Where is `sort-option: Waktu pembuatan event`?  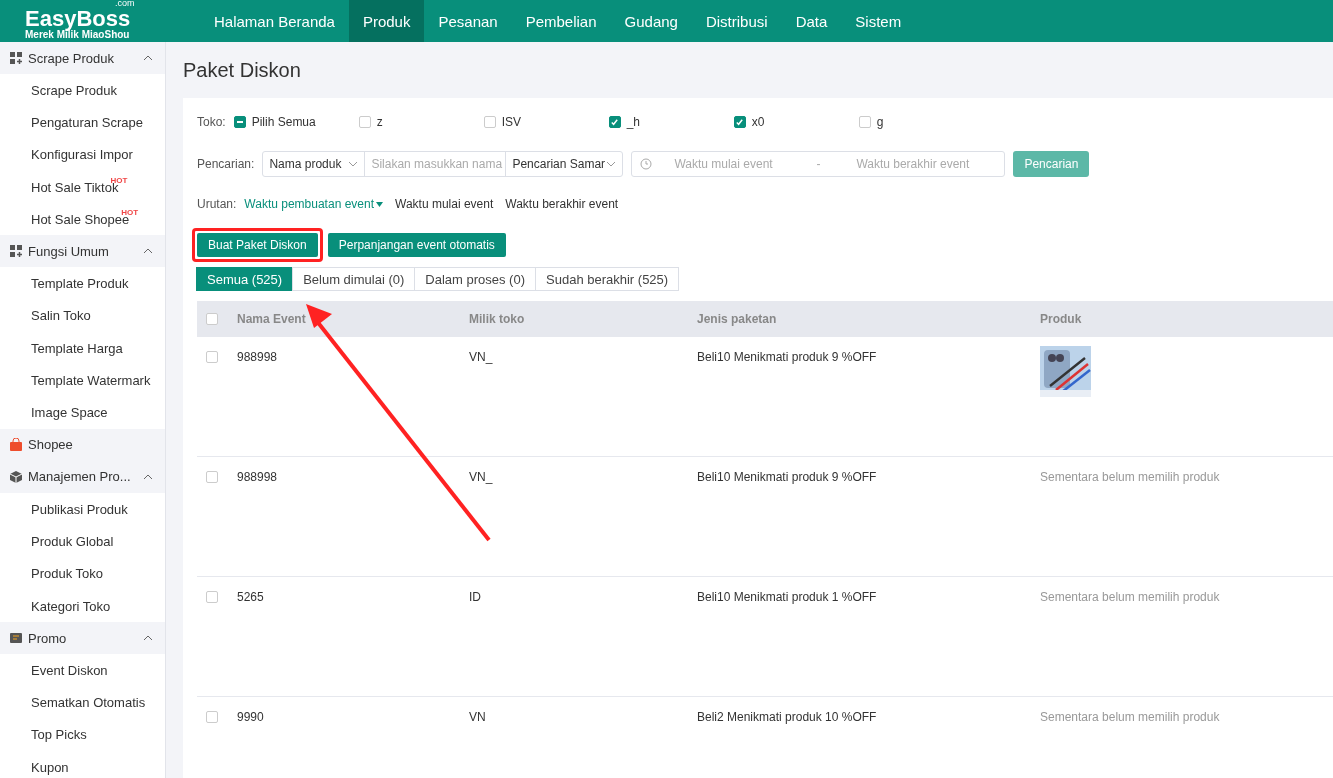
sort-option: Waktu pembuatan event is located at coordinates (313, 204).